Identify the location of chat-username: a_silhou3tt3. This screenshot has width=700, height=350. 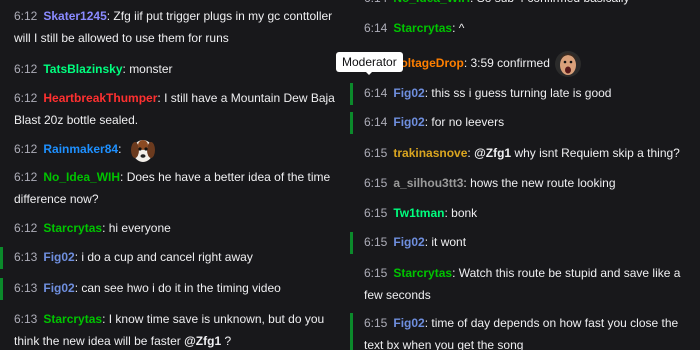
(428, 183).